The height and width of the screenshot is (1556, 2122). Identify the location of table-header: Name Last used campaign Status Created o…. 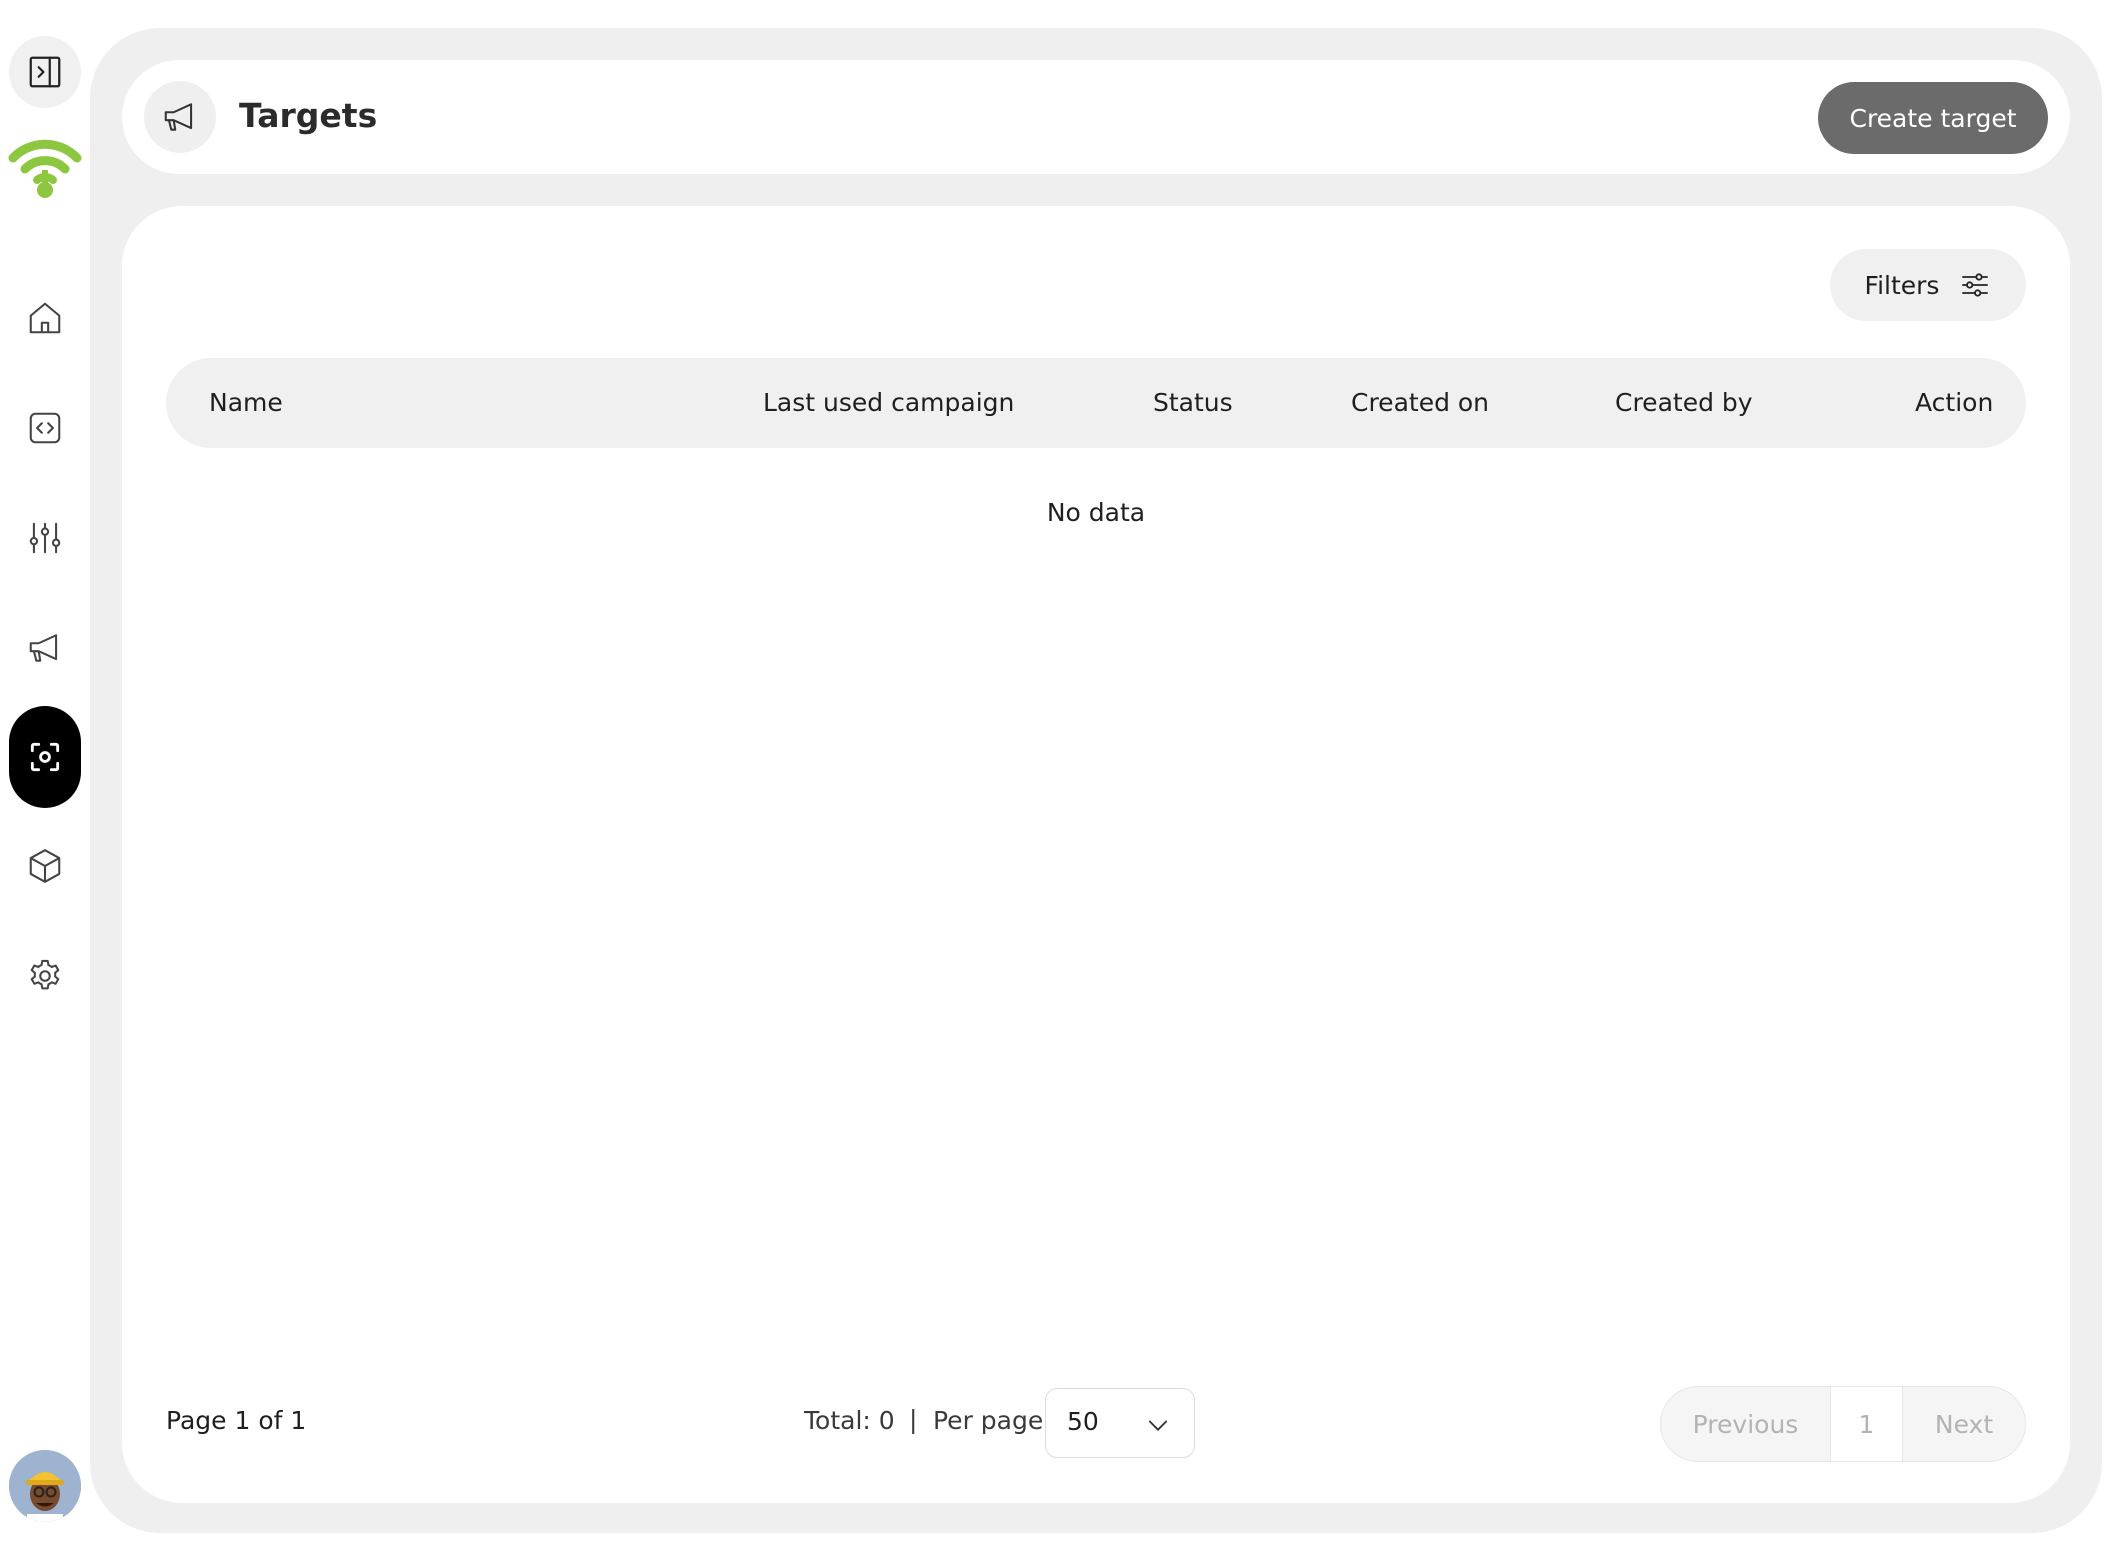
(1096, 403).